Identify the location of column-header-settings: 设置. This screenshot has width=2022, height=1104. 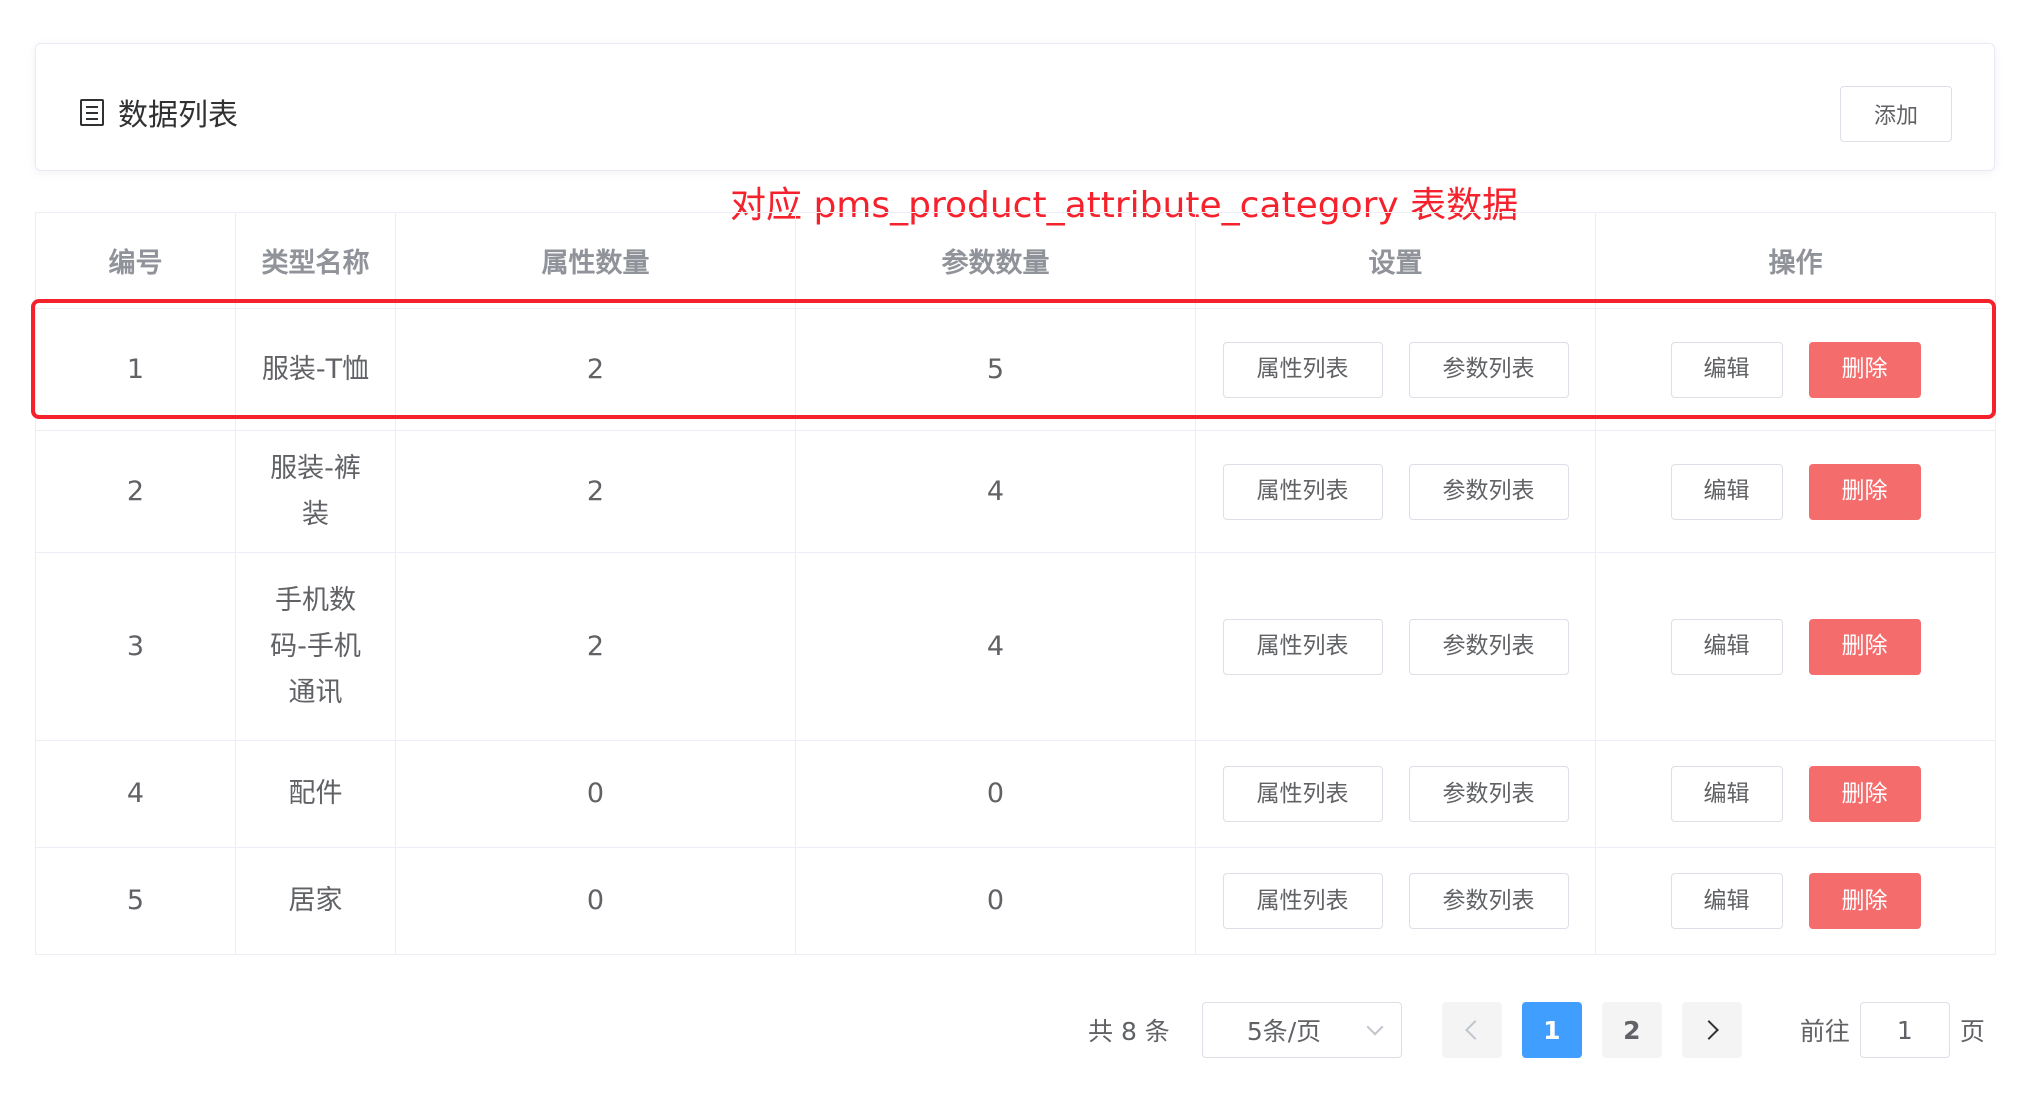
(1395, 260).